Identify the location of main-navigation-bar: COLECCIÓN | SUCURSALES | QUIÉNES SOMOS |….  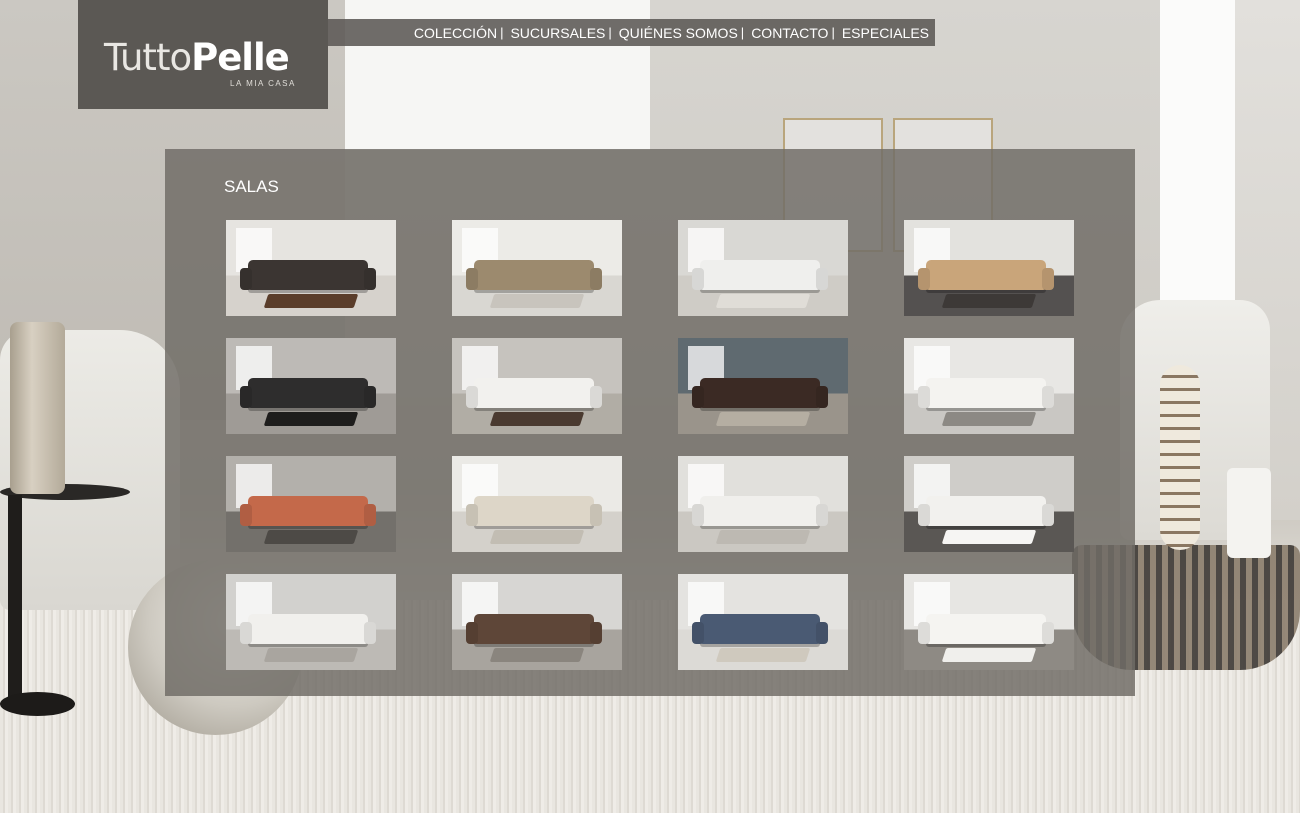
(631, 32).